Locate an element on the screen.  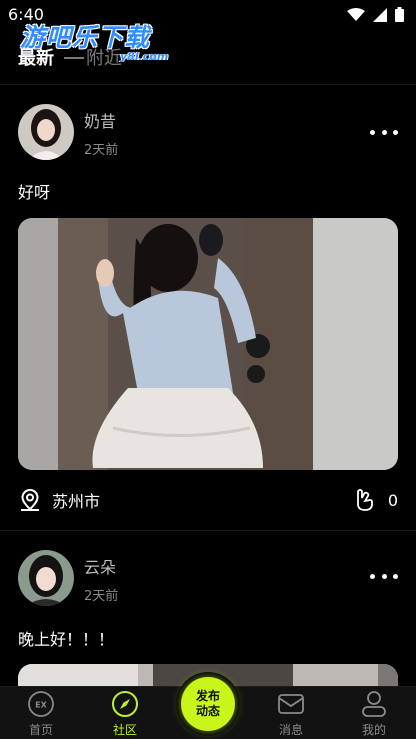
location-label: 苏州市 is located at coordinates (76, 501).